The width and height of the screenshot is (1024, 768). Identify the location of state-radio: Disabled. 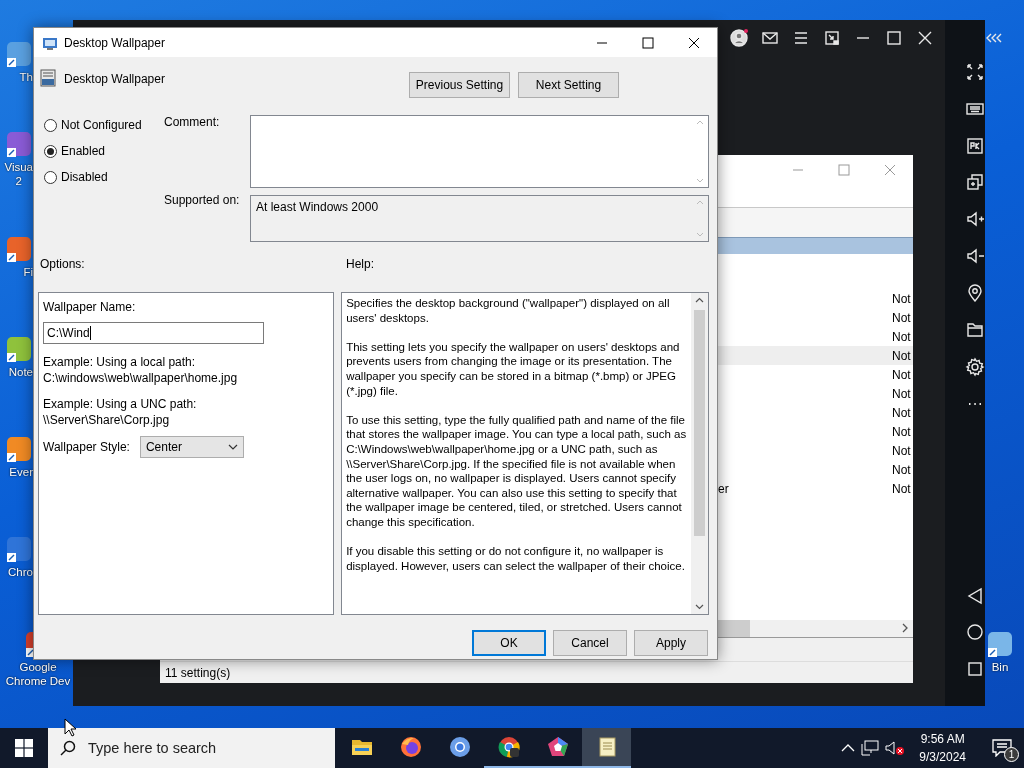
(104, 177).